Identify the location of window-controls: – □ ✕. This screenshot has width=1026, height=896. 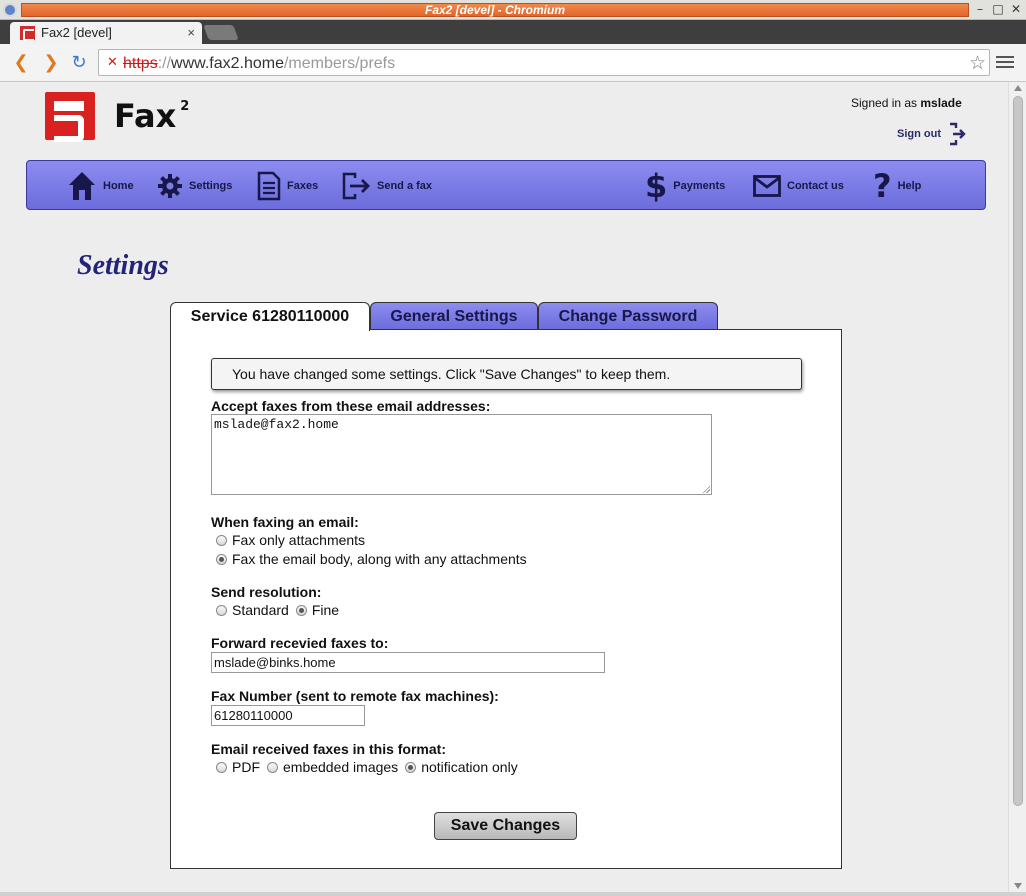
(998, 9).